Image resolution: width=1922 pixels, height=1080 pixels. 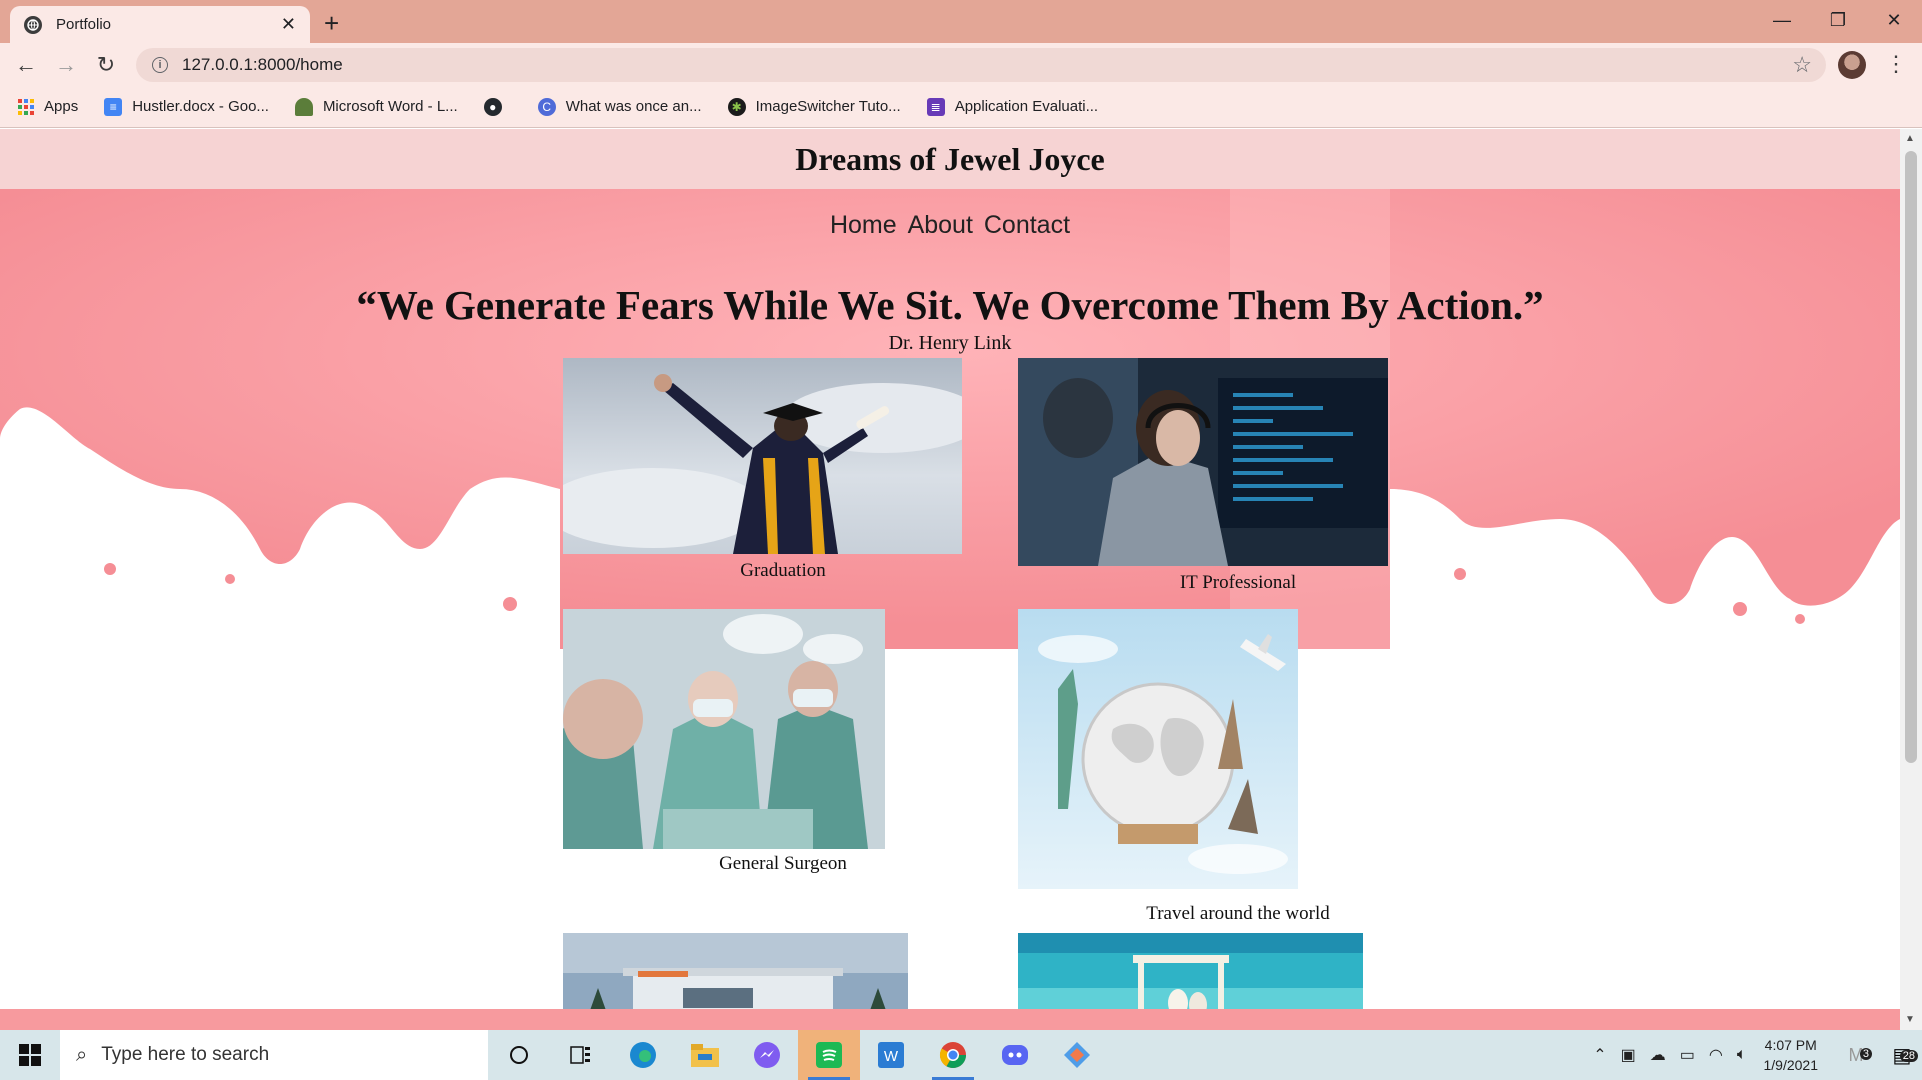 What do you see at coordinates (581, 1055) in the screenshot?
I see `task-view-icon` at bounding box center [581, 1055].